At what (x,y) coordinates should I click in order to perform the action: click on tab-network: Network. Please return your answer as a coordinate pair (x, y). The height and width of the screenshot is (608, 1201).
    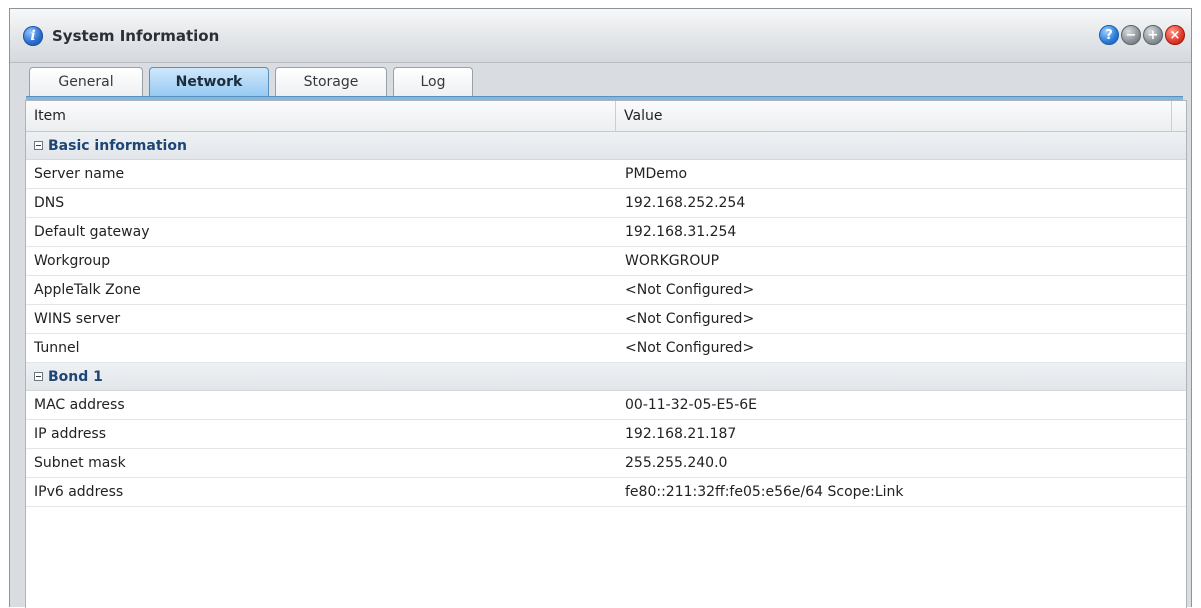
    Looking at the image, I should click on (209, 82).